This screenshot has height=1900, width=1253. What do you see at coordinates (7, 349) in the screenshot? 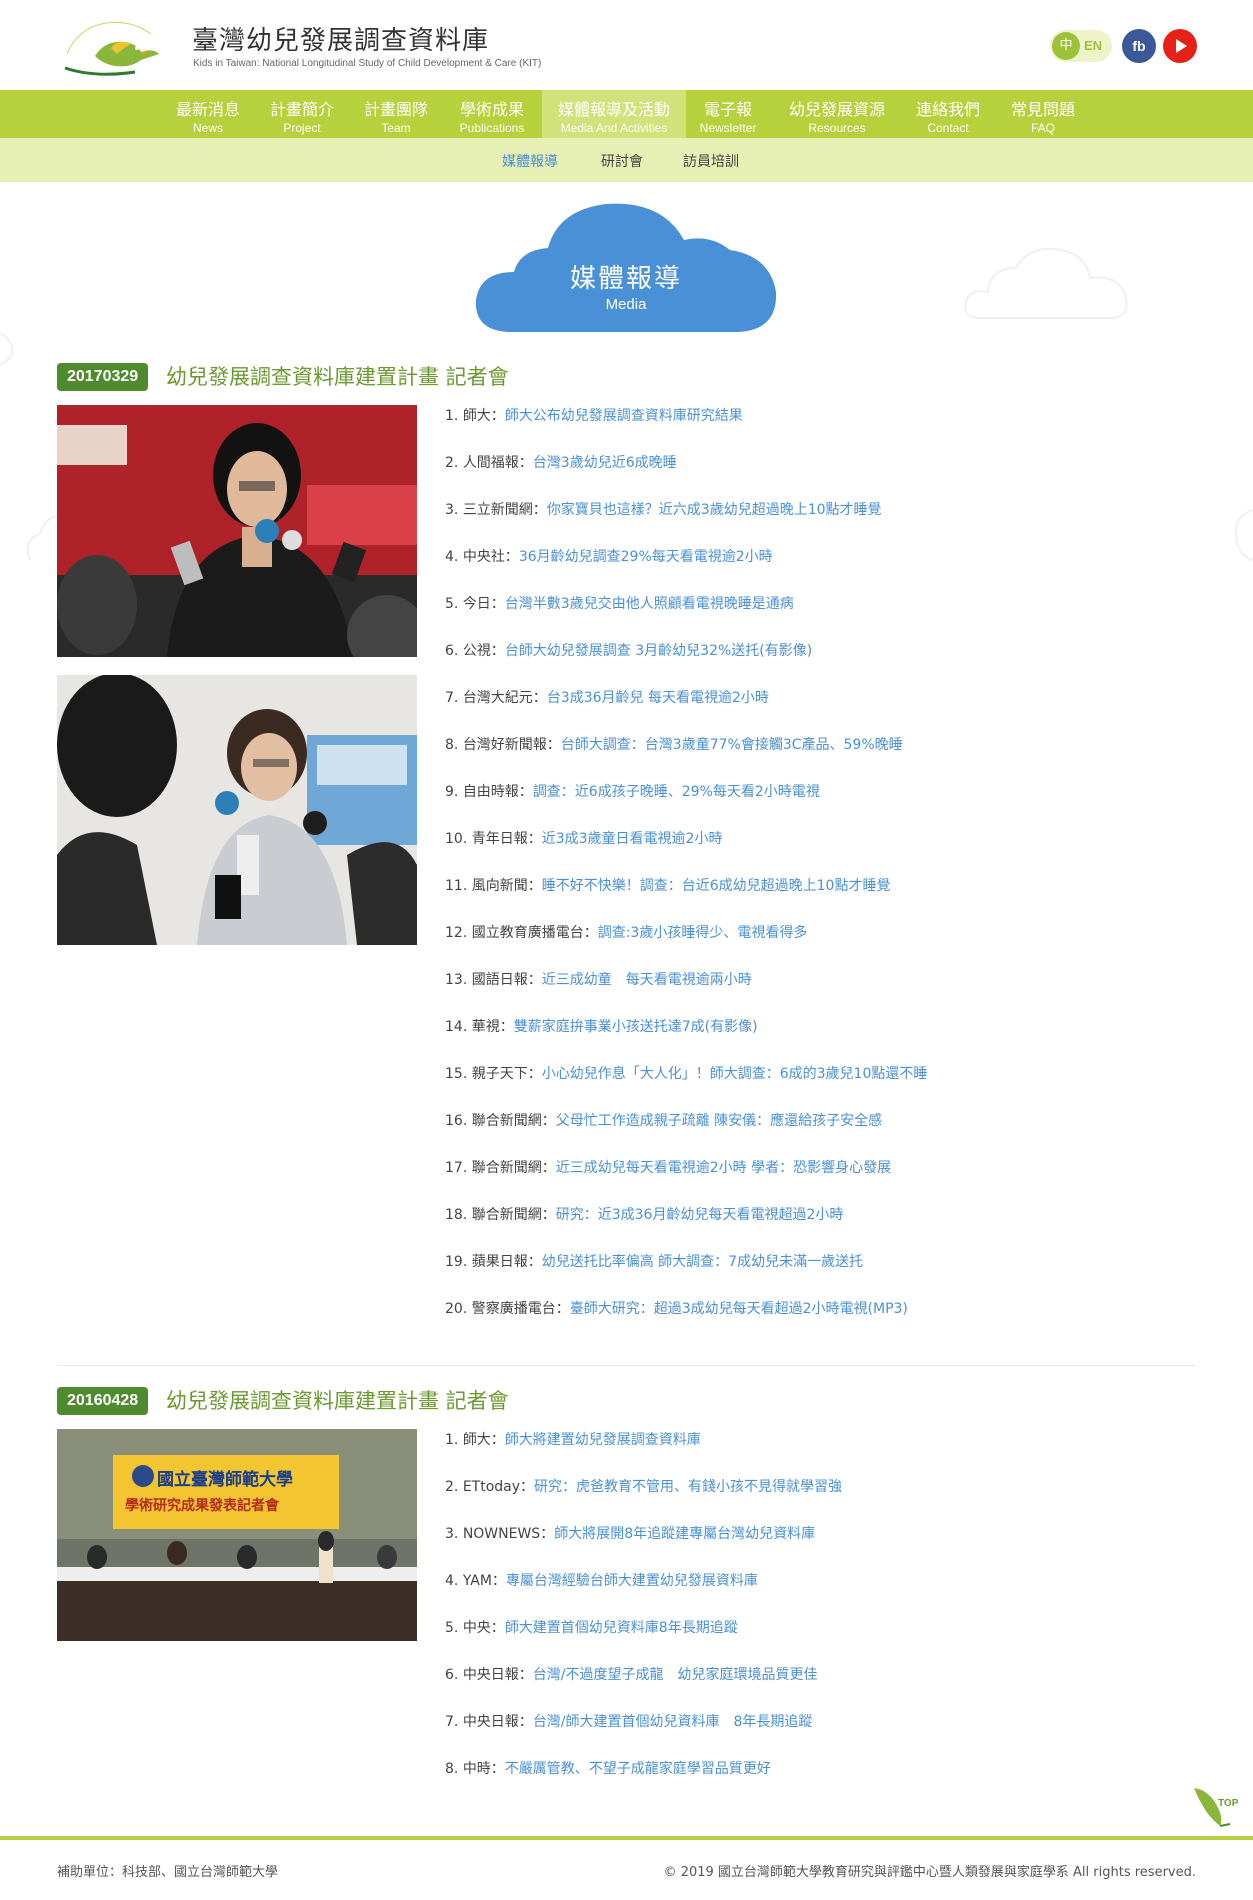
I see `decorative-cloud-icon` at bounding box center [7, 349].